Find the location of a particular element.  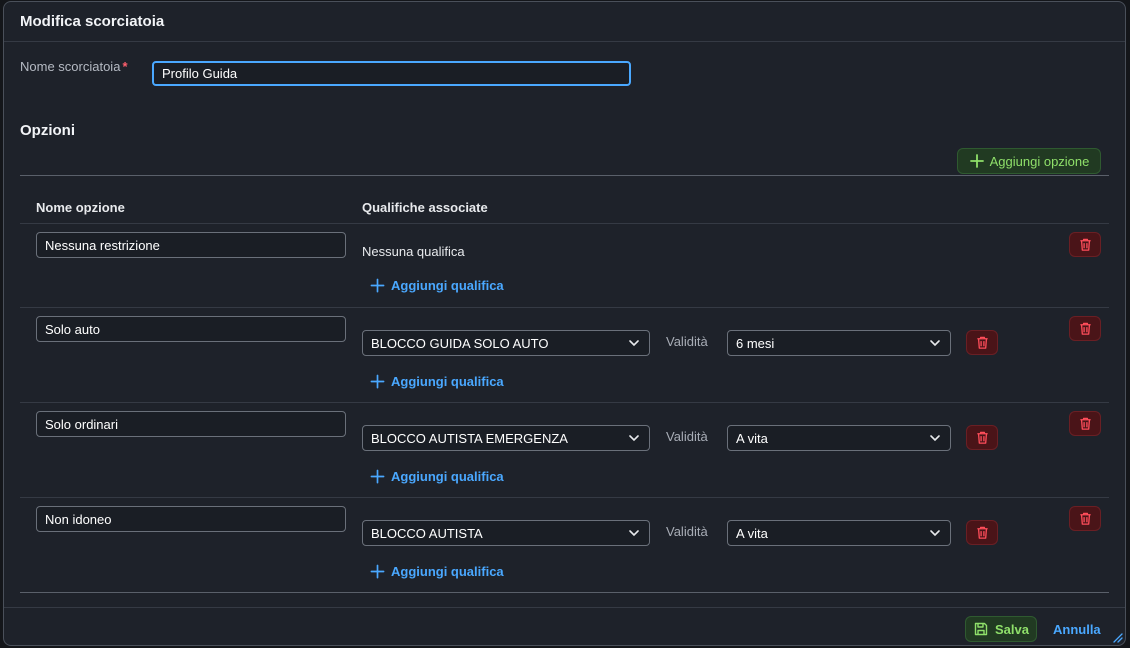

footer-divider is located at coordinates (564, 607).